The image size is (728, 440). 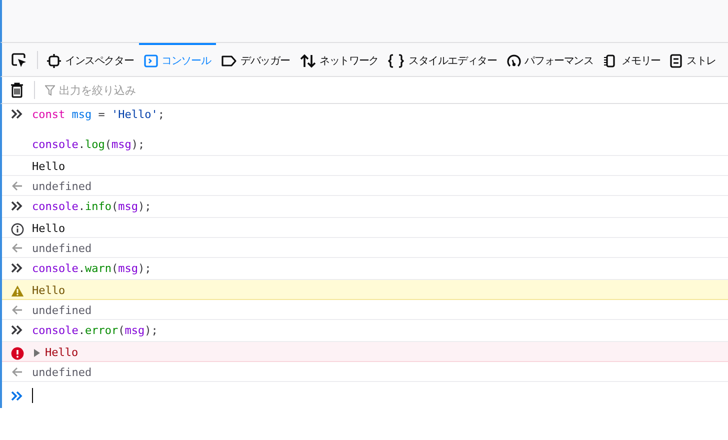 I want to click on expand-triangle-icon, so click(x=37, y=353).